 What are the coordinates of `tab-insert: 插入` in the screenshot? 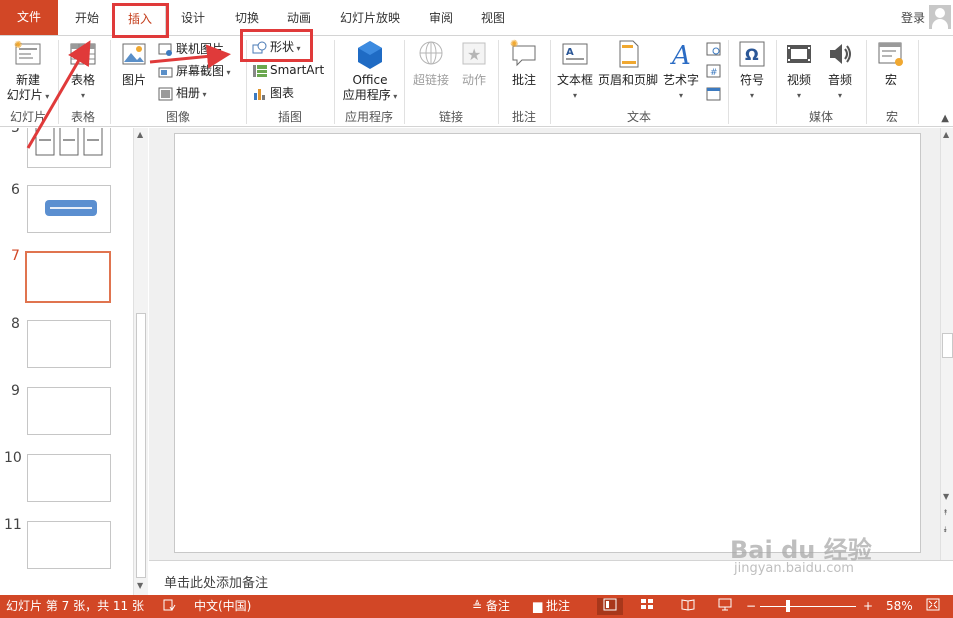 It's located at (140, 20).